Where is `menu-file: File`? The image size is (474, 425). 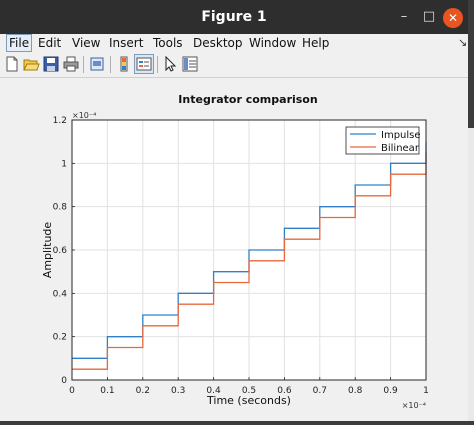 menu-file: File is located at coordinates (19, 43).